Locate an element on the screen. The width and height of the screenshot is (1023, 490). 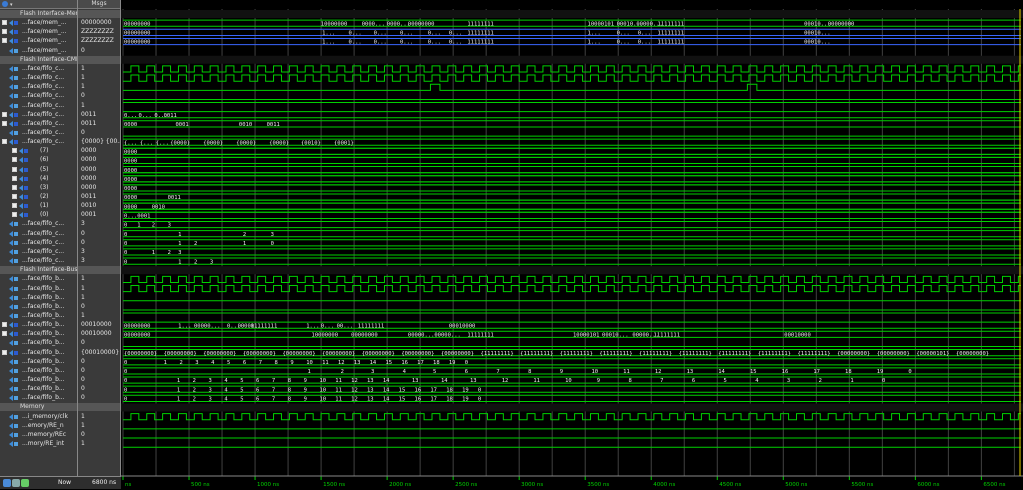
time-tick-label: 2000 ns is located at coordinates (400, 485).